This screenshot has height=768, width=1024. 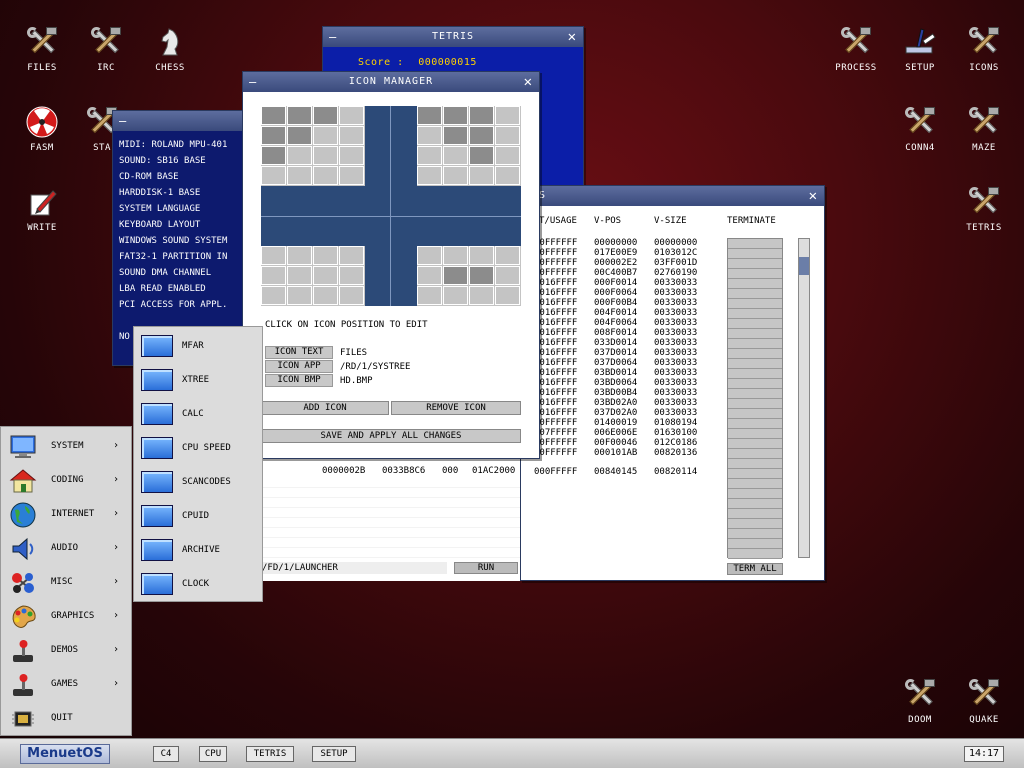 I want to click on submenu-item-cpu-speed: CPU SPEED, so click(x=199, y=448).